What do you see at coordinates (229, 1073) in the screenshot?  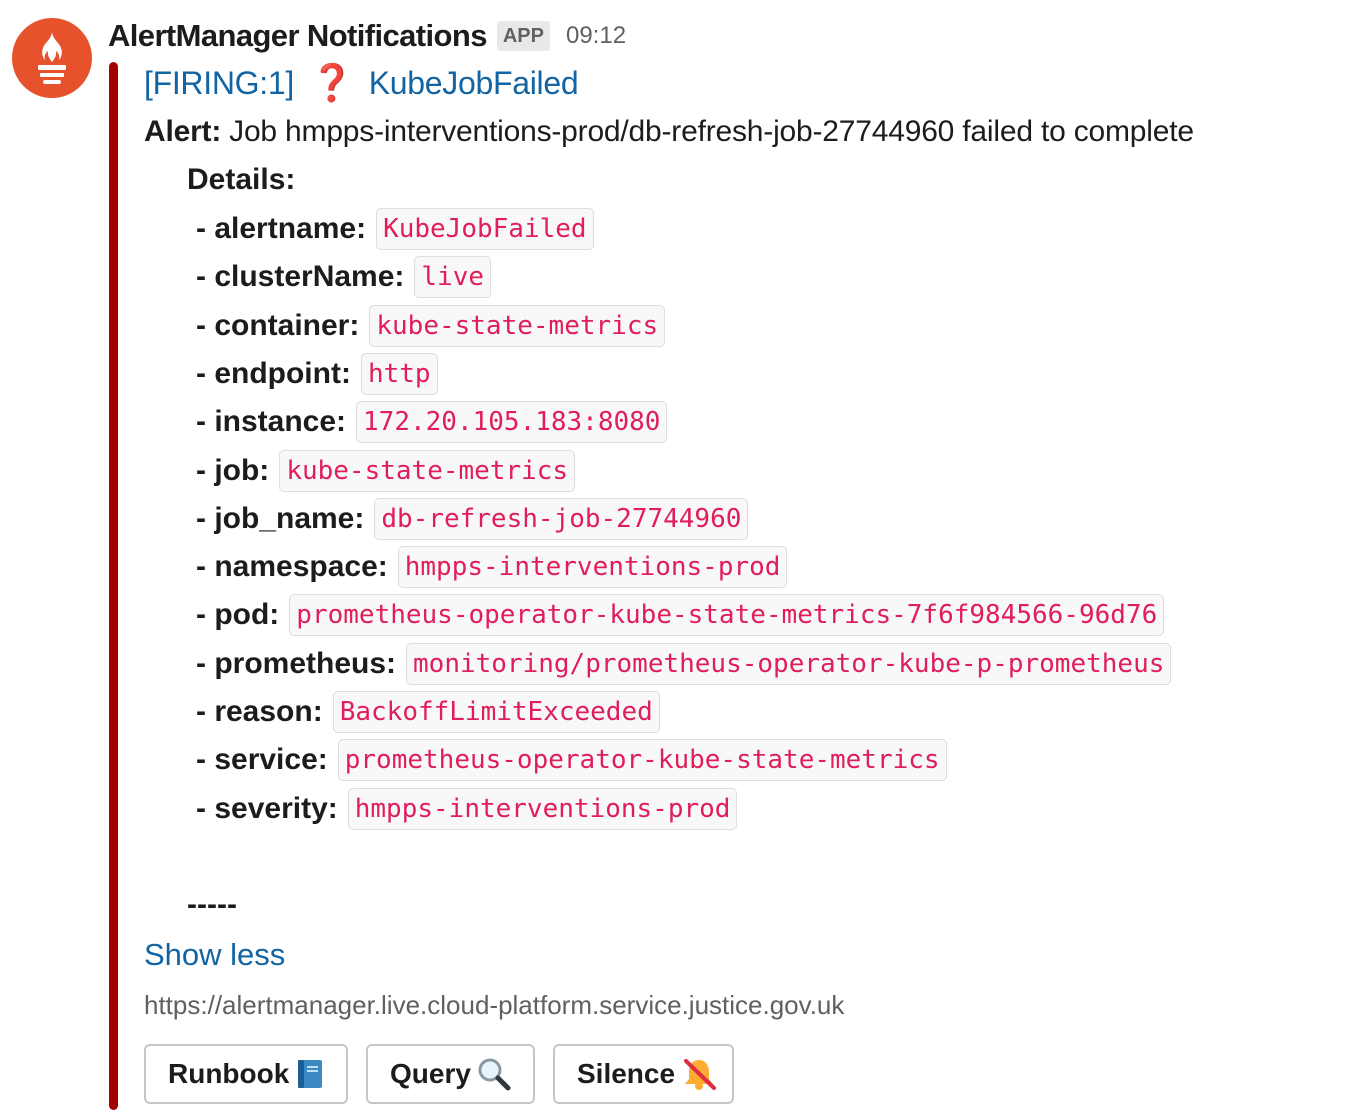 I see `runbook-button-label: Runbook` at bounding box center [229, 1073].